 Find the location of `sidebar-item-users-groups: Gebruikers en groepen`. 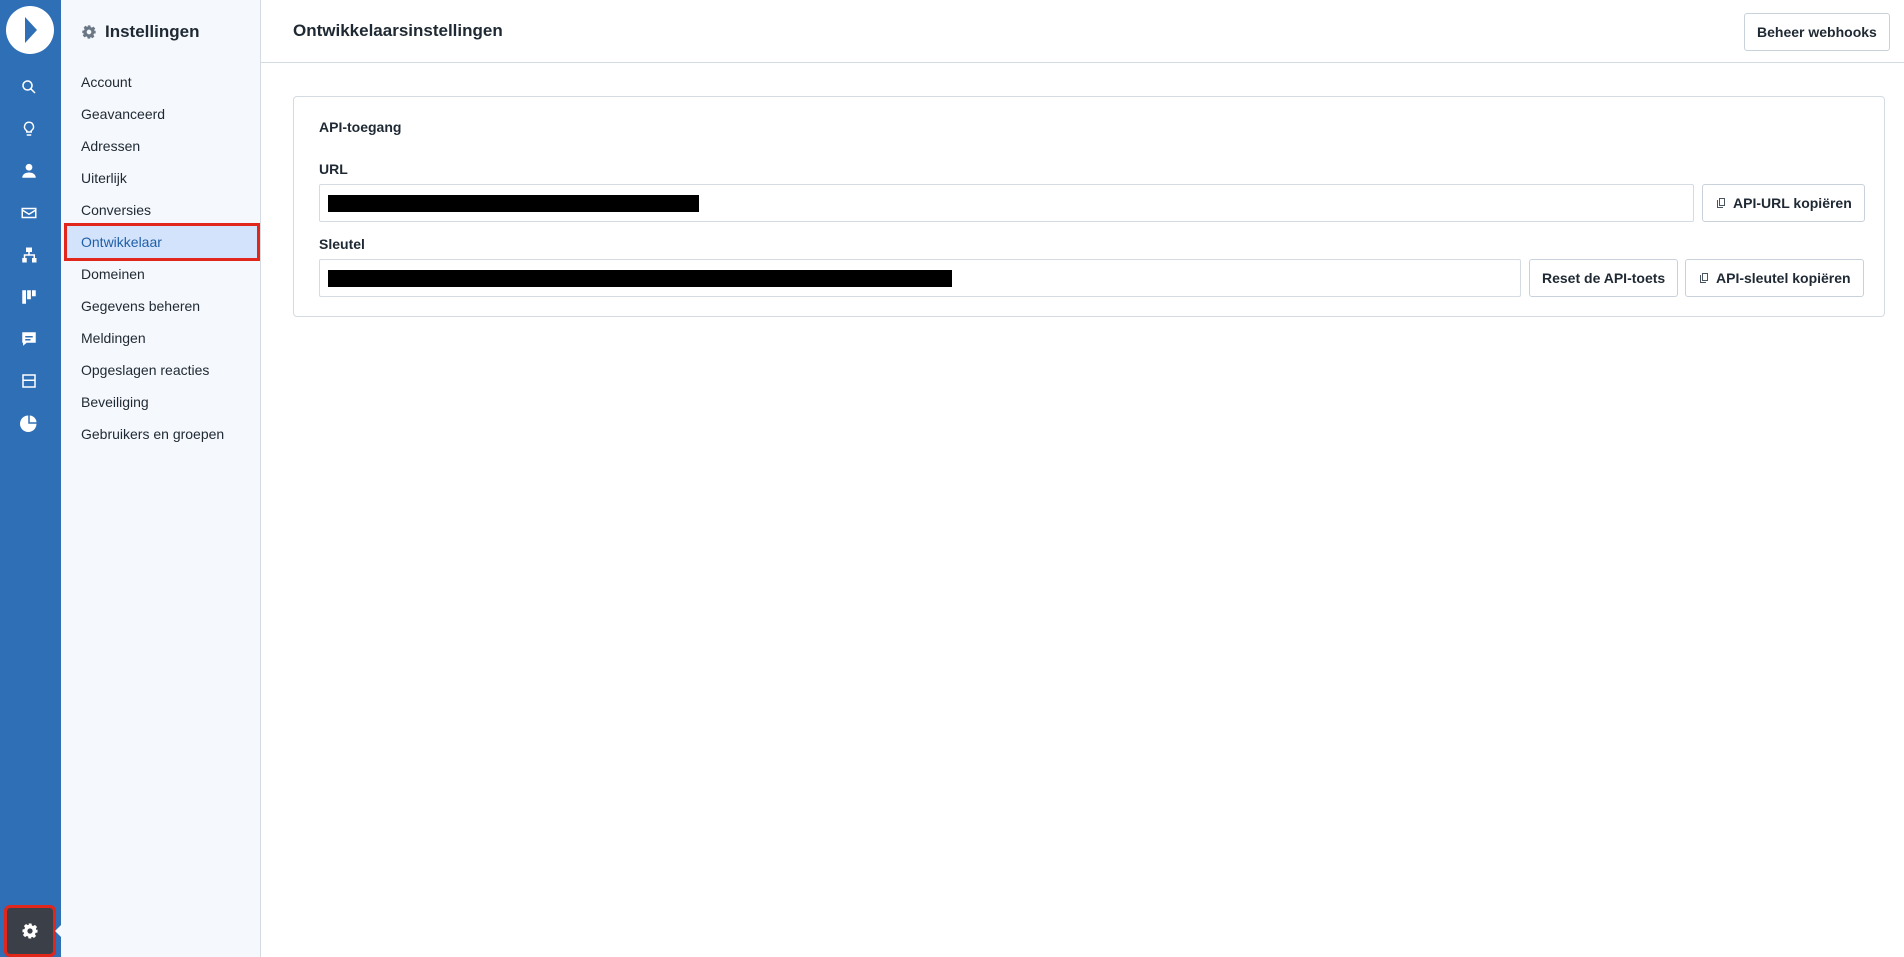

sidebar-item-users-groups: Gebruikers en groepen is located at coordinates (161, 434).